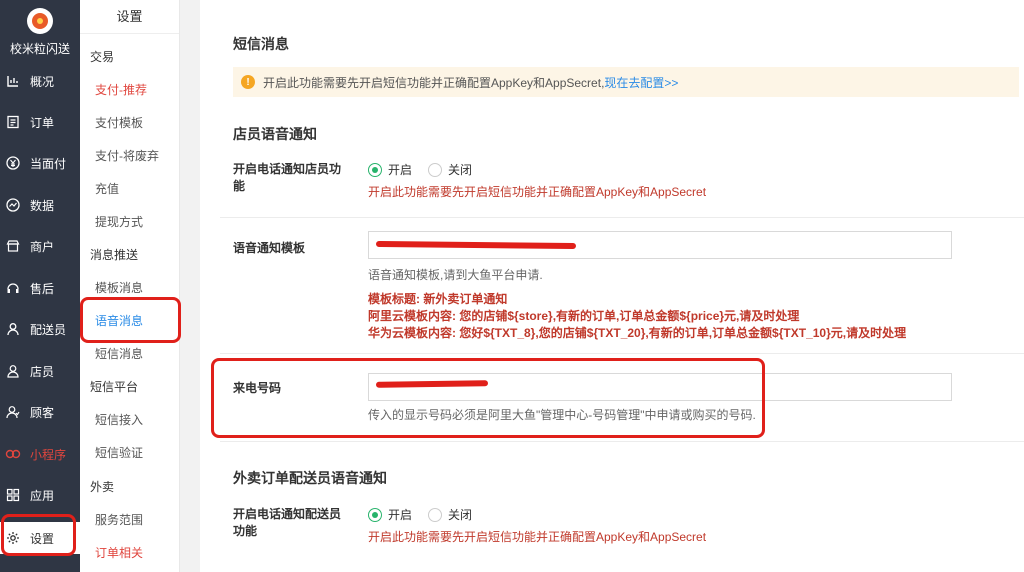 The width and height of the screenshot is (1024, 572). Describe the element at coordinates (13, 329) in the screenshot. I see `courier-icon` at that location.